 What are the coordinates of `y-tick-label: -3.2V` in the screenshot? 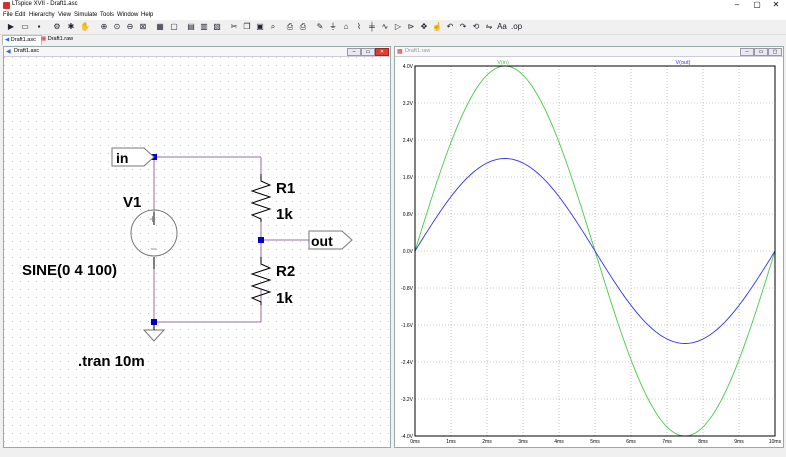 It's located at (407, 400).